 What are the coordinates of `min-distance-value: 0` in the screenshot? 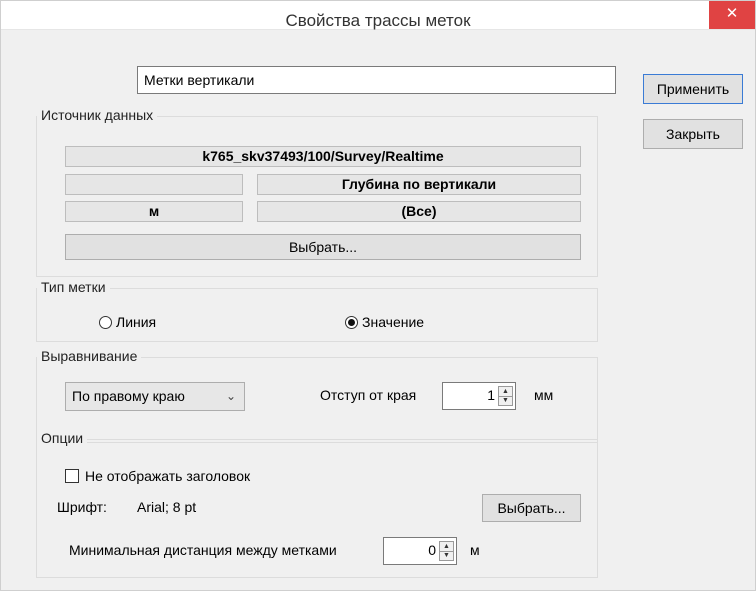 It's located at (432, 550).